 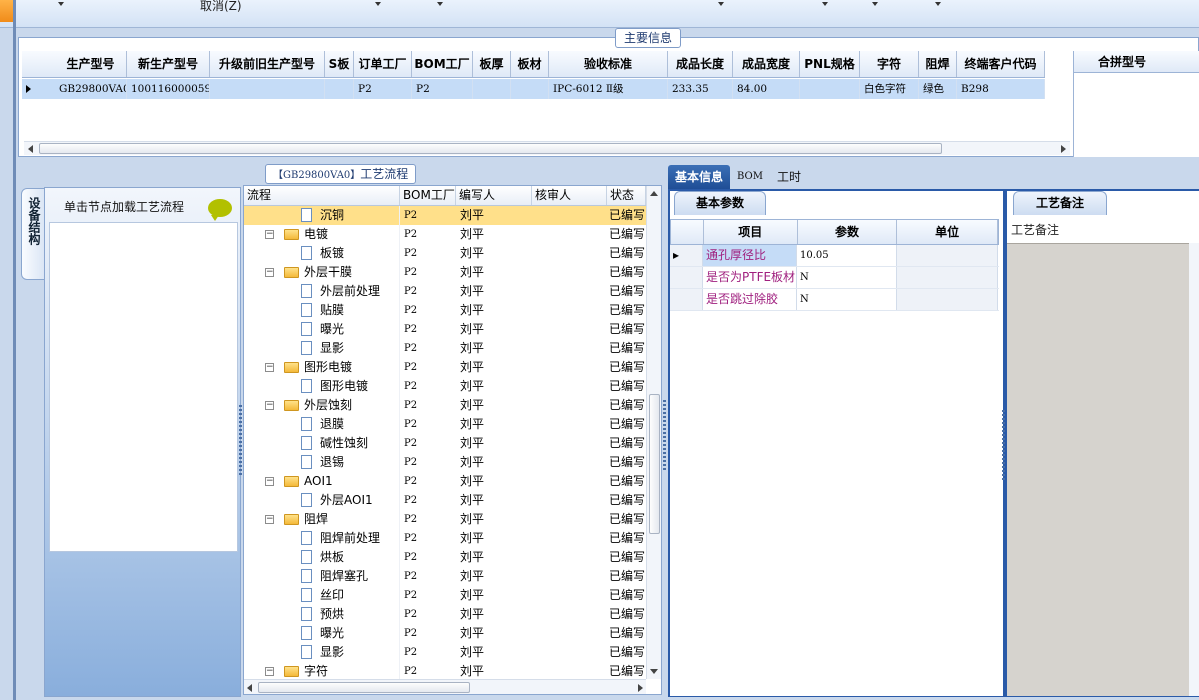 I want to click on tree-node: − 电镀, so click(x=322, y=234).